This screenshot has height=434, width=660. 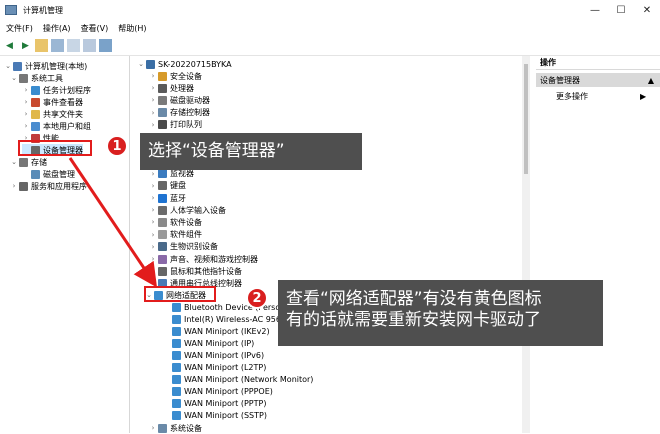 I want to click on step-one-badge: 1, so click(x=117, y=146).